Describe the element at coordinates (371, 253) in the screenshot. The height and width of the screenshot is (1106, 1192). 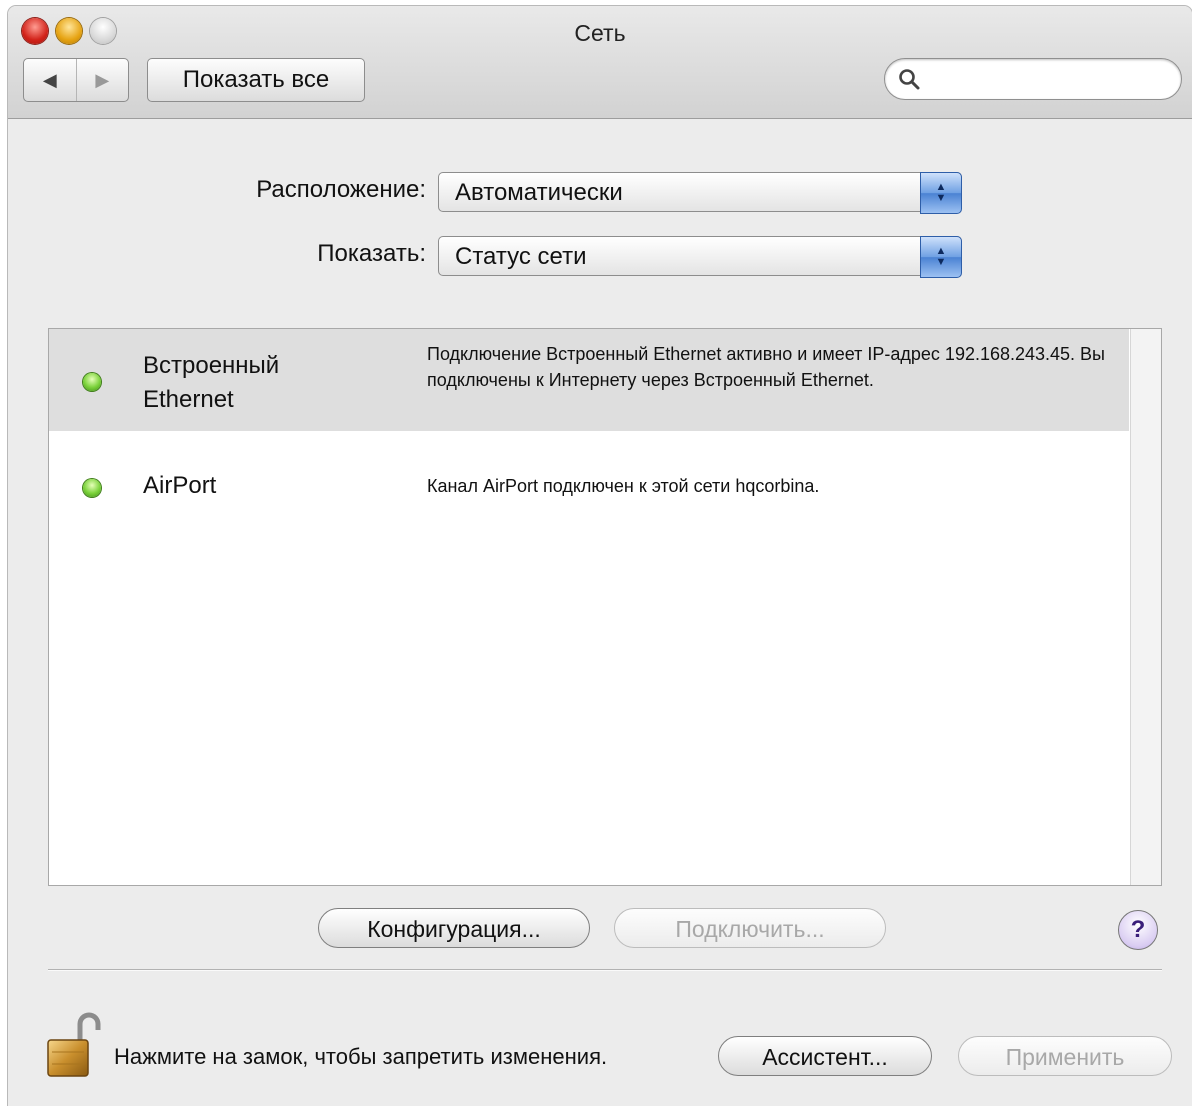
I see `show-label: Показать:` at that location.